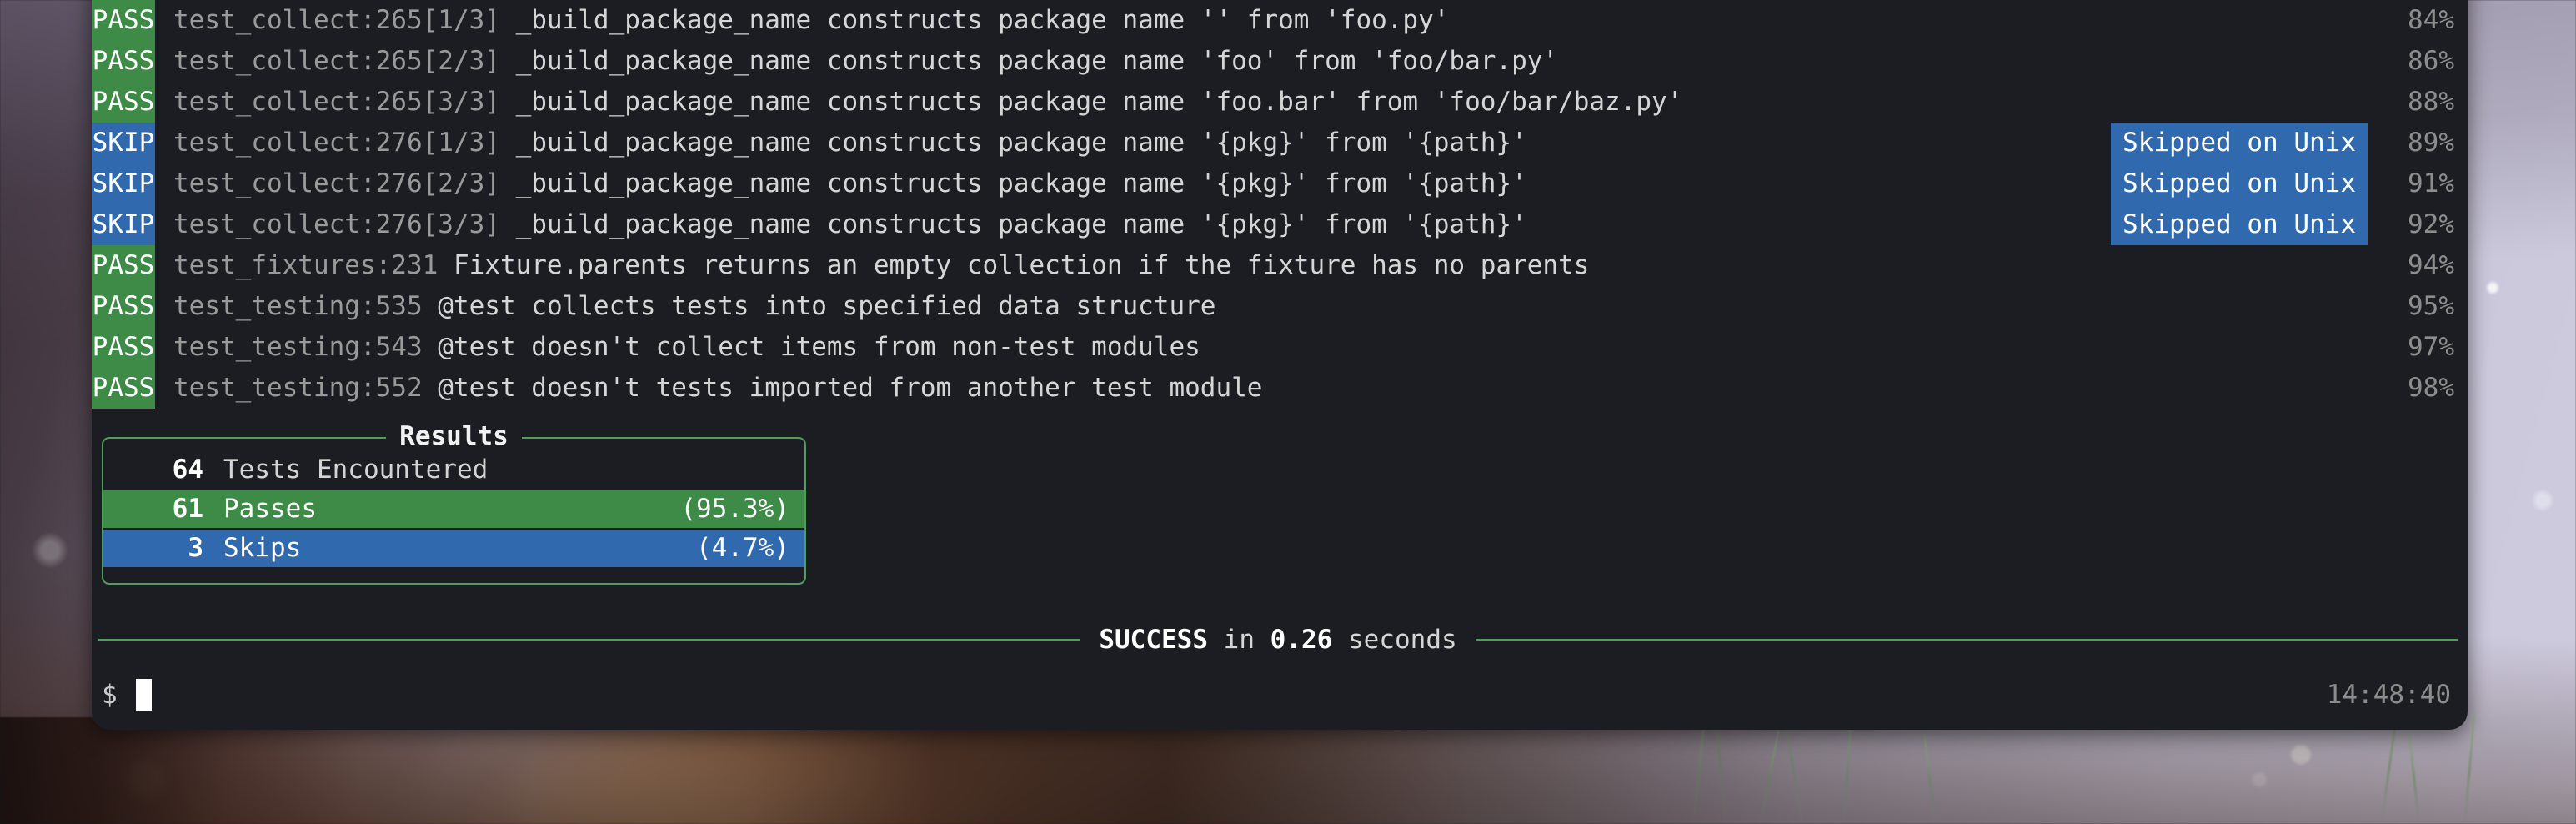  What do you see at coordinates (2431, 265) in the screenshot?
I see `progress-percent: 94%` at bounding box center [2431, 265].